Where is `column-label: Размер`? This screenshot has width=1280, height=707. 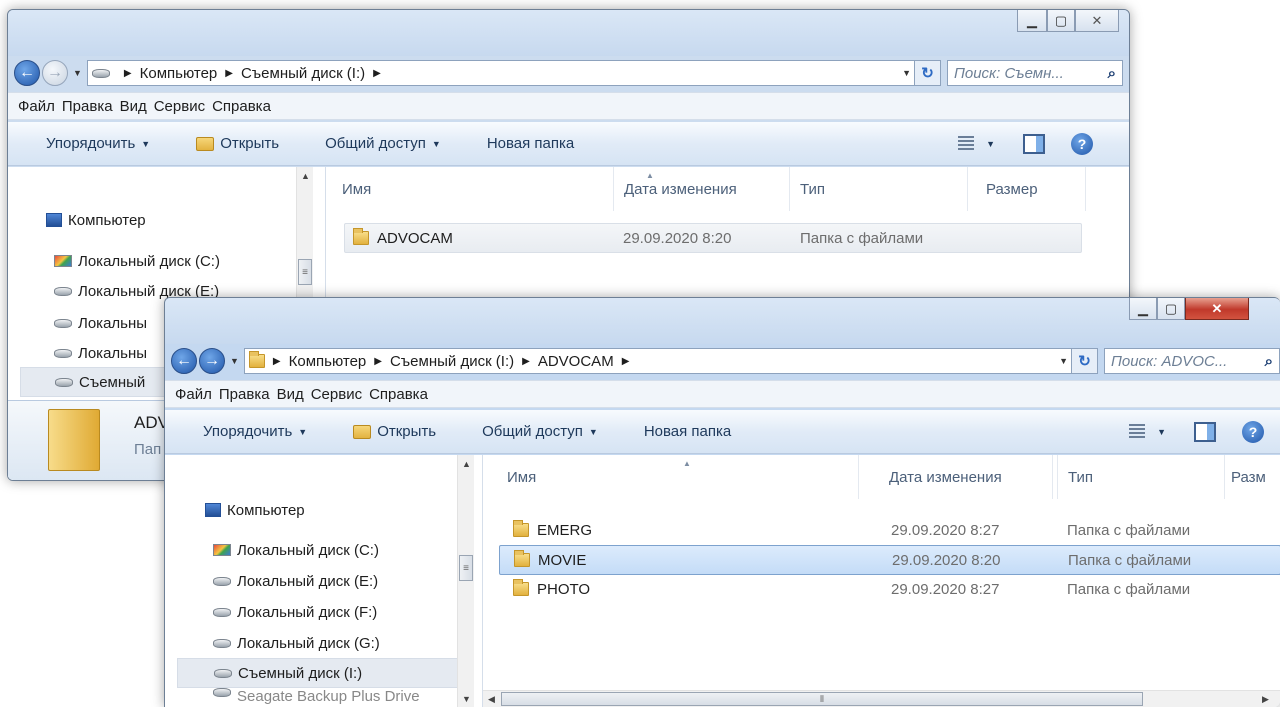 column-label: Размер is located at coordinates (1012, 189).